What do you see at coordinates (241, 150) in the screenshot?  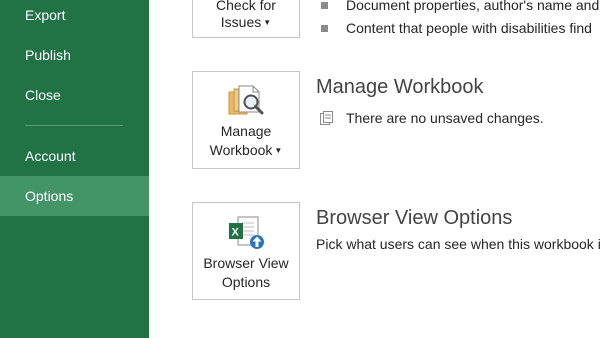 I see `manage-workbook-label-text: Workbook` at bounding box center [241, 150].